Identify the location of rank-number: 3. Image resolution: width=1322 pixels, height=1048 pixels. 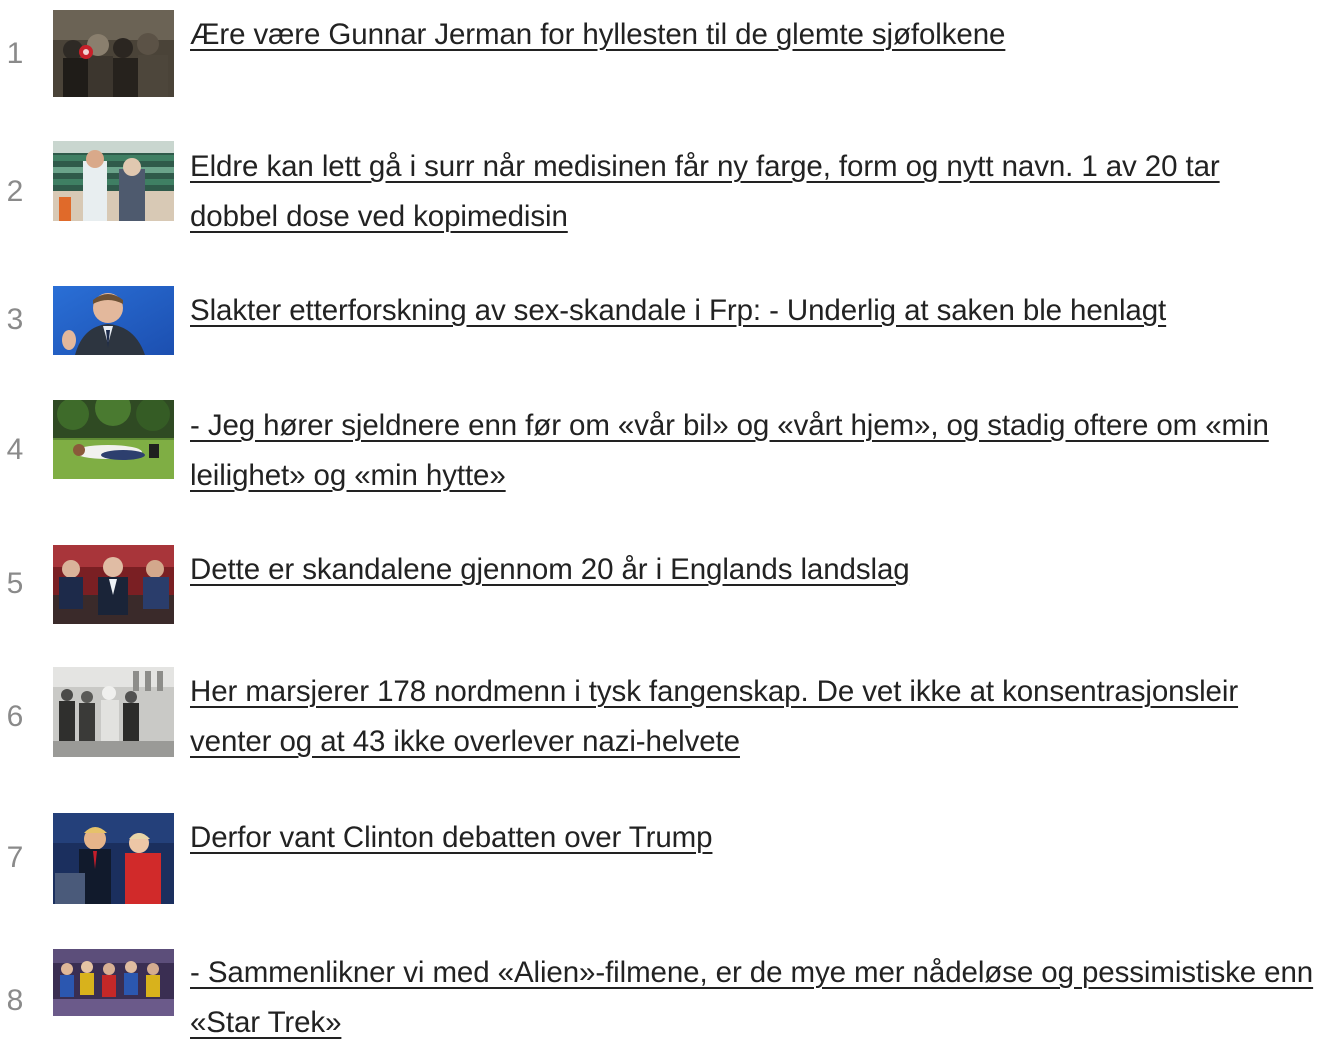
(15, 319).